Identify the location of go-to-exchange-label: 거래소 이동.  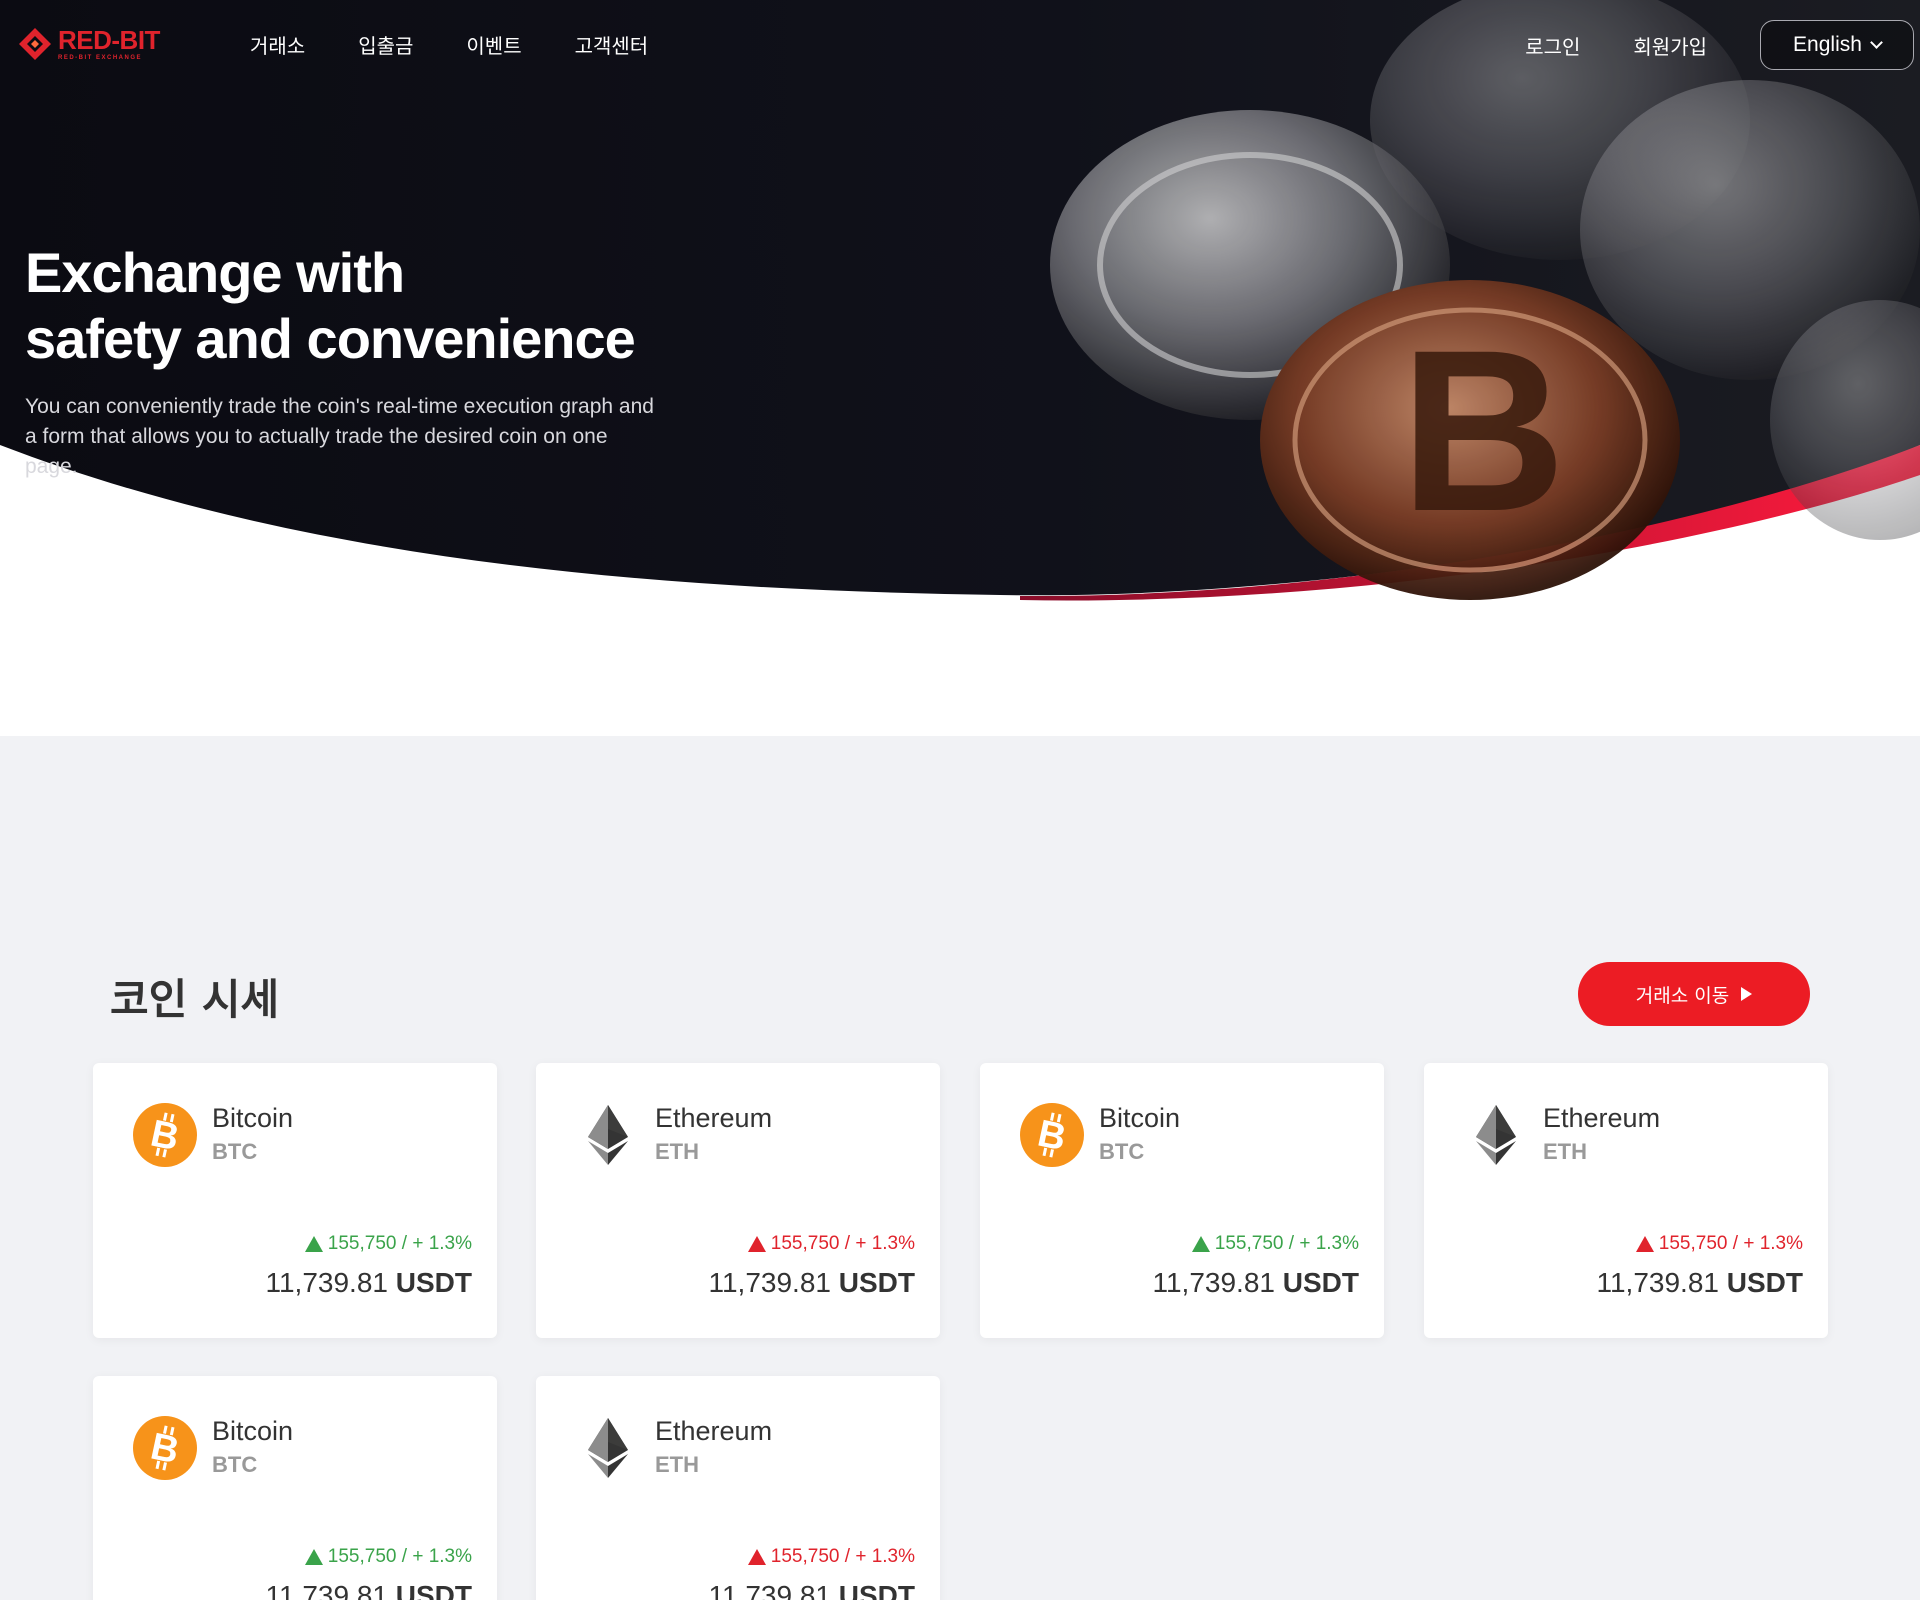
(1682, 995).